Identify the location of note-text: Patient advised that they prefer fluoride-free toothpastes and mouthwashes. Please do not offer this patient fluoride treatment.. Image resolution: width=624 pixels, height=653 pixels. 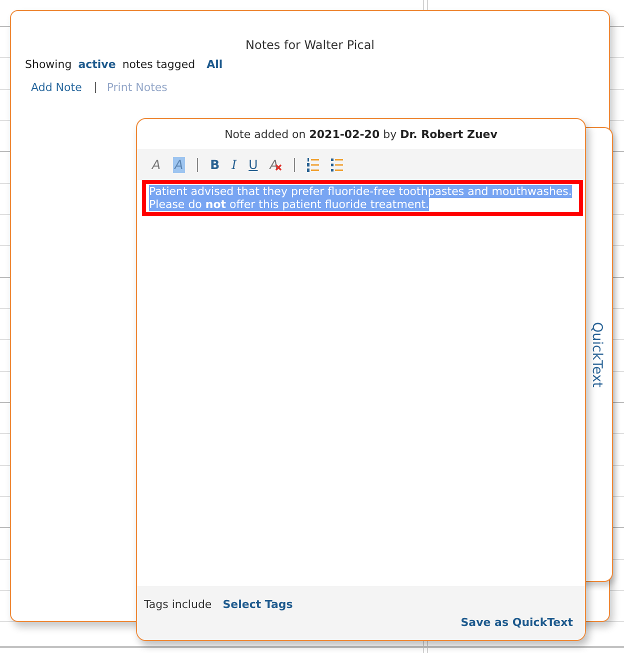
(360, 198).